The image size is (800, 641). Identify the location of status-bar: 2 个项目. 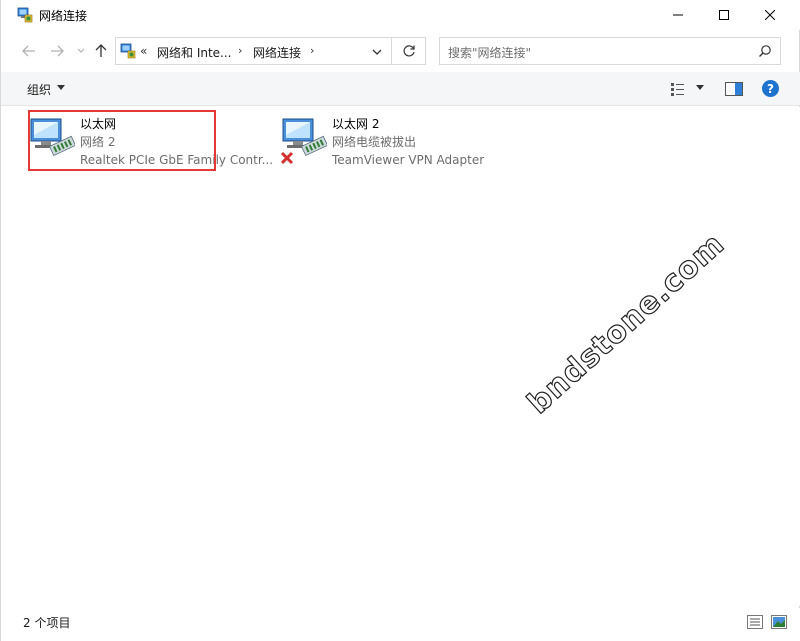
(400, 624).